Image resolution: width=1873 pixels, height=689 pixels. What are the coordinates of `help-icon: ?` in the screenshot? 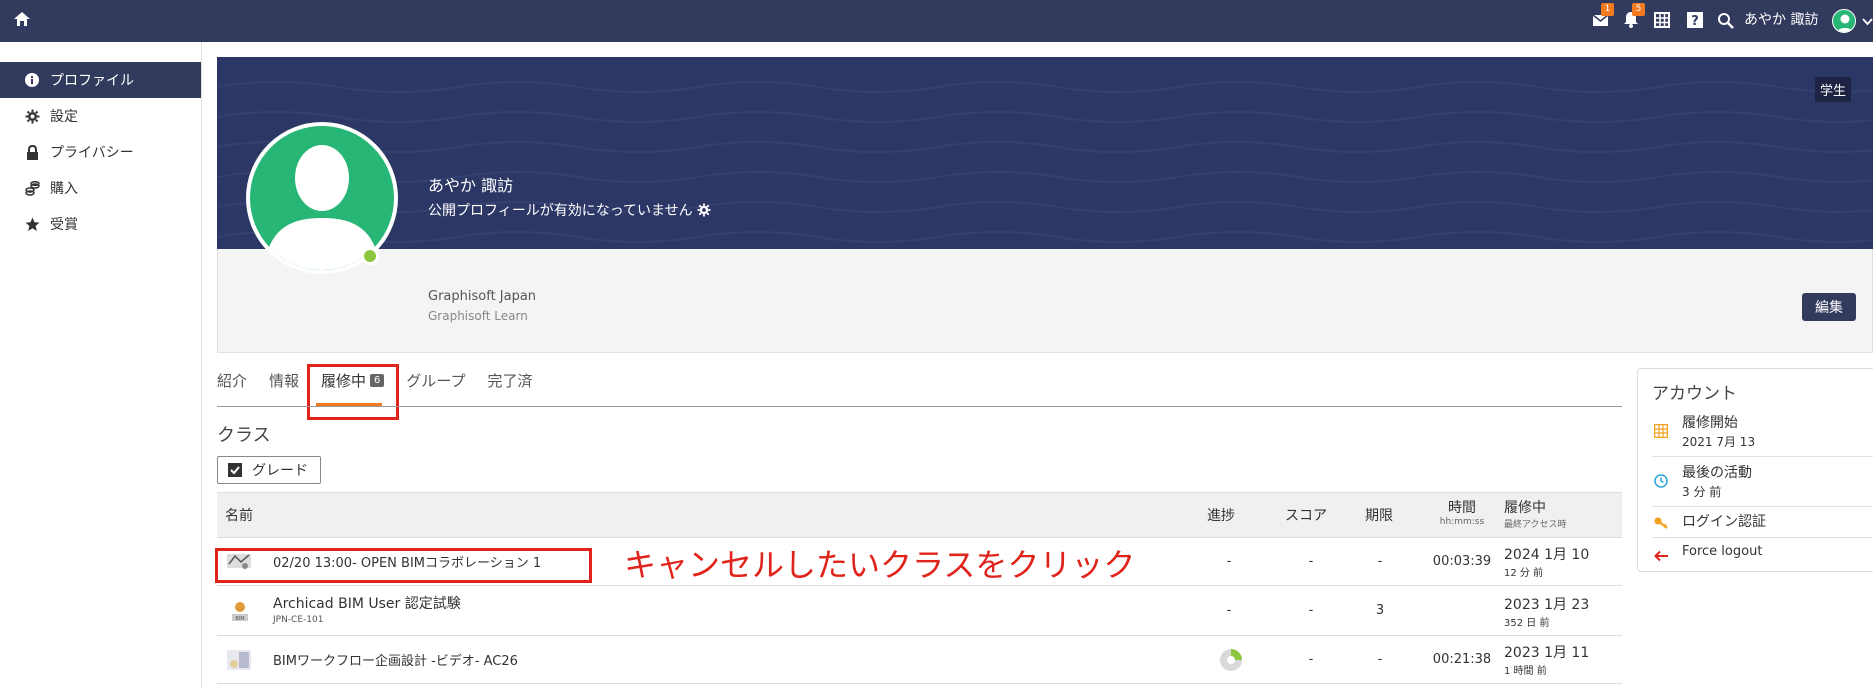 It's located at (1695, 22).